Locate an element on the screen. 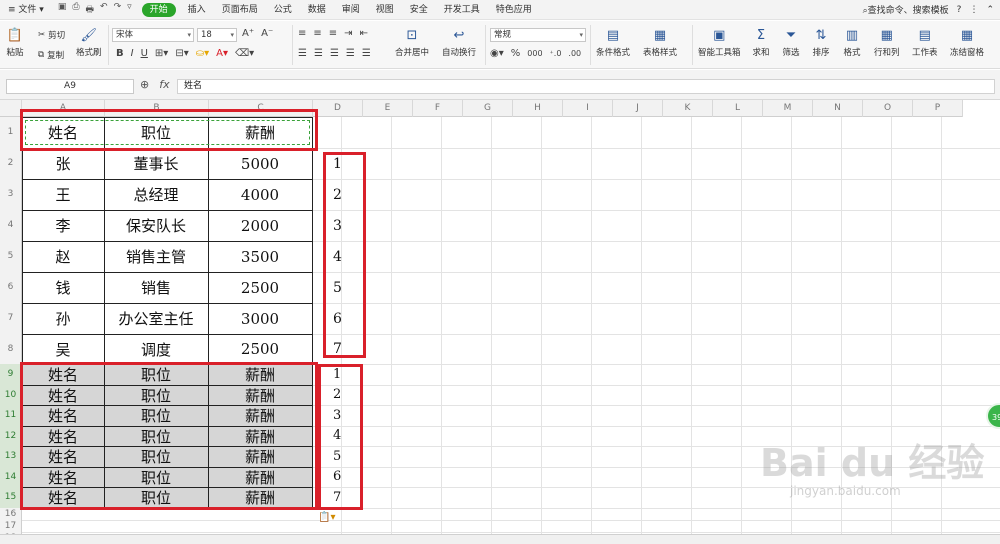  merge-icon: ⊟▾ is located at coordinates (181, 53).